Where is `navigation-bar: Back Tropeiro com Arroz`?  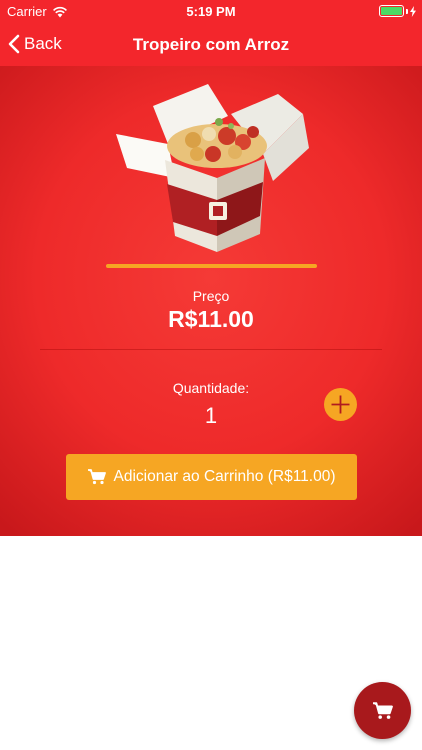 navigation-bar: Back Tropeiro com Arroz is located at coordinates (211, 44).